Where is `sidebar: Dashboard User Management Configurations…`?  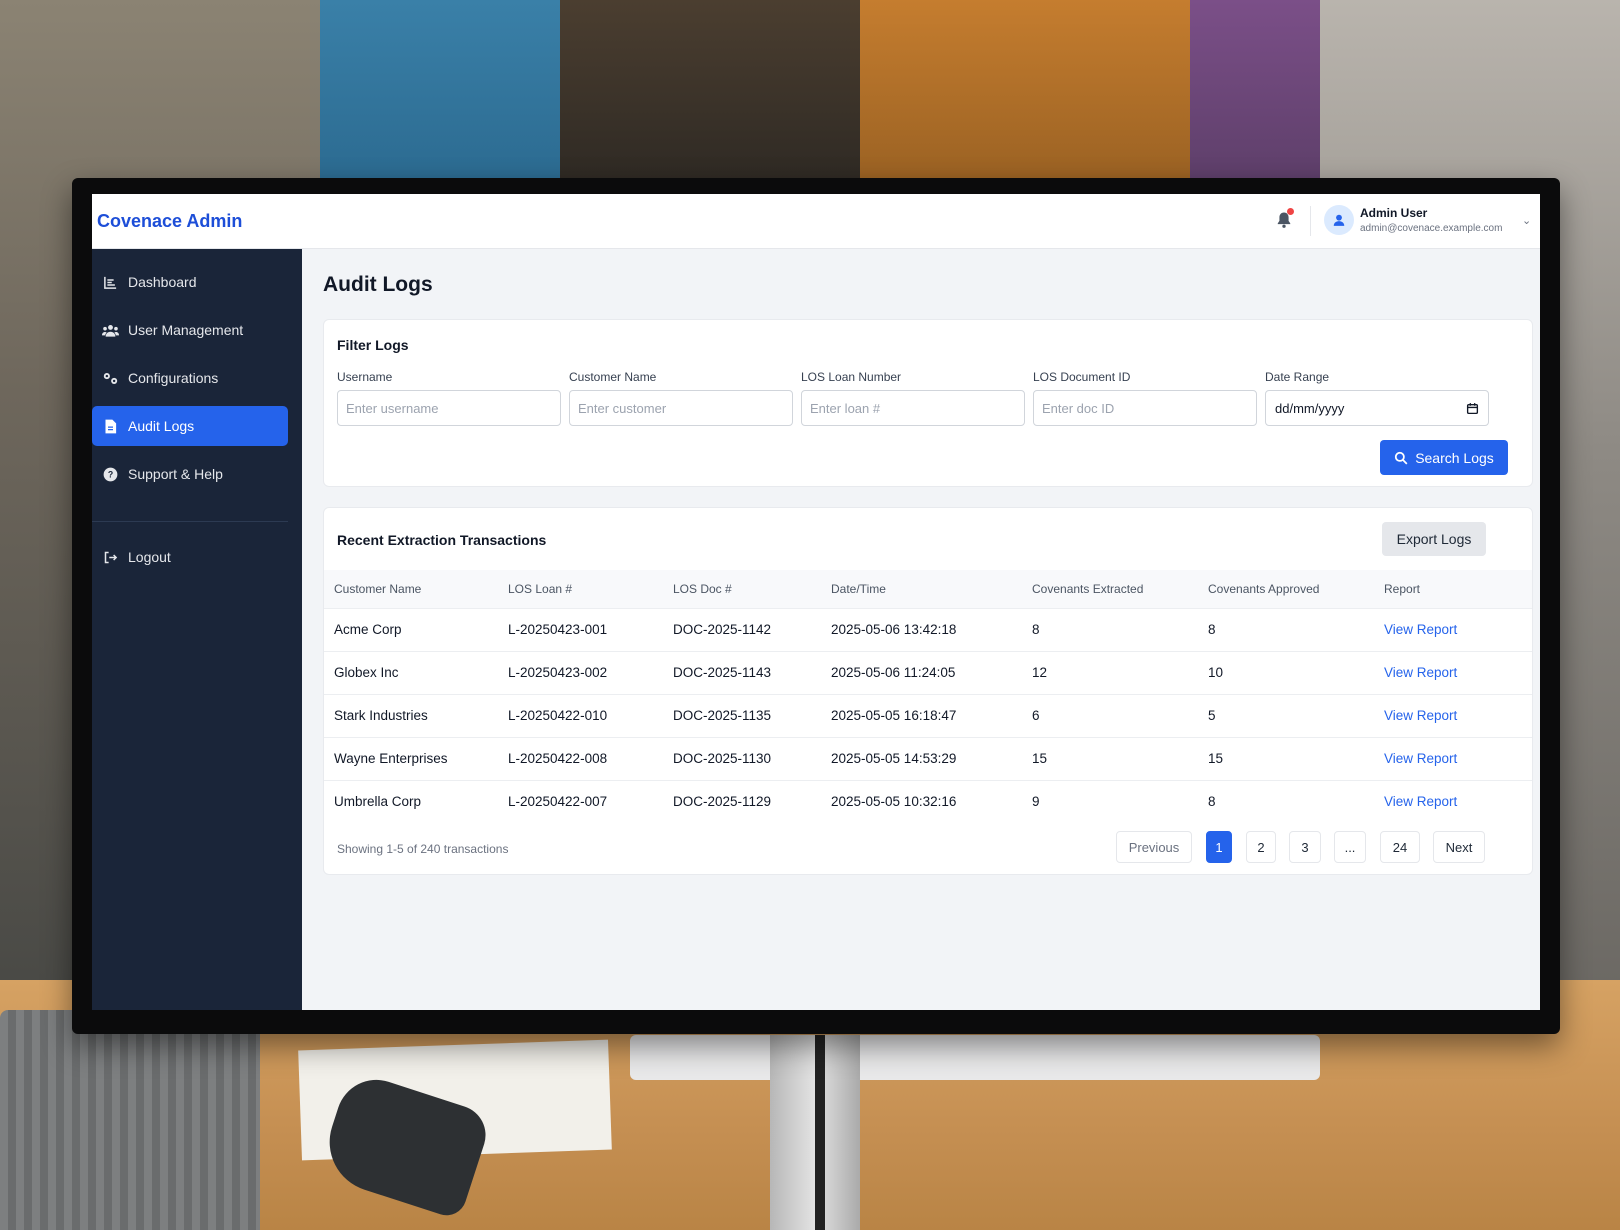 sidebar: Dashboard User Management Configurations… is located at coordinates (197, 629).